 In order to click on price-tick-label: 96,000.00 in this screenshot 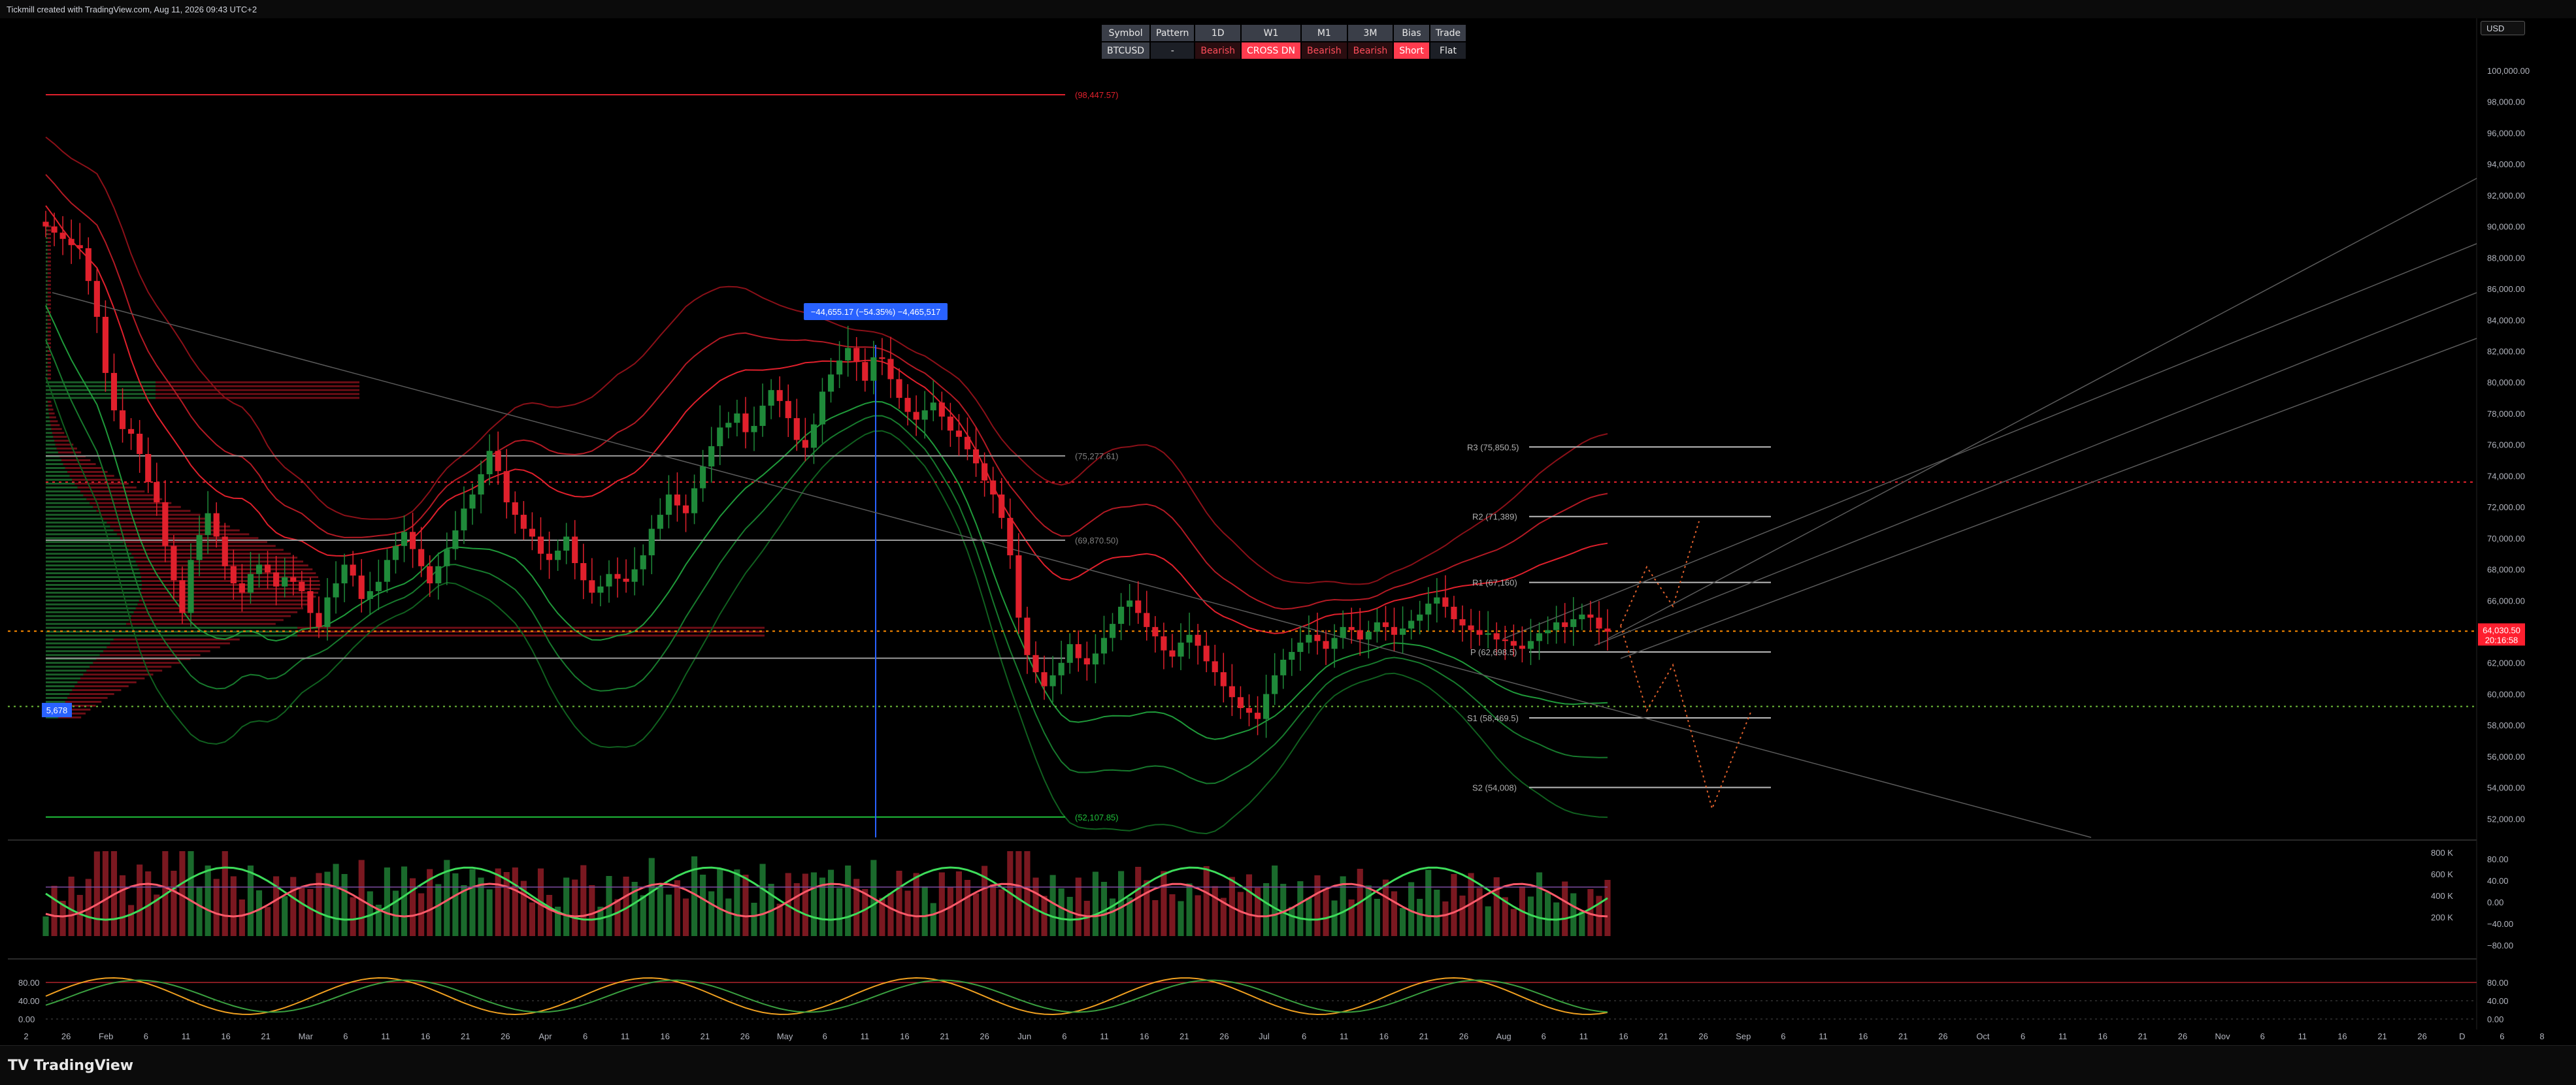, I will do `click(2506, 133)`.